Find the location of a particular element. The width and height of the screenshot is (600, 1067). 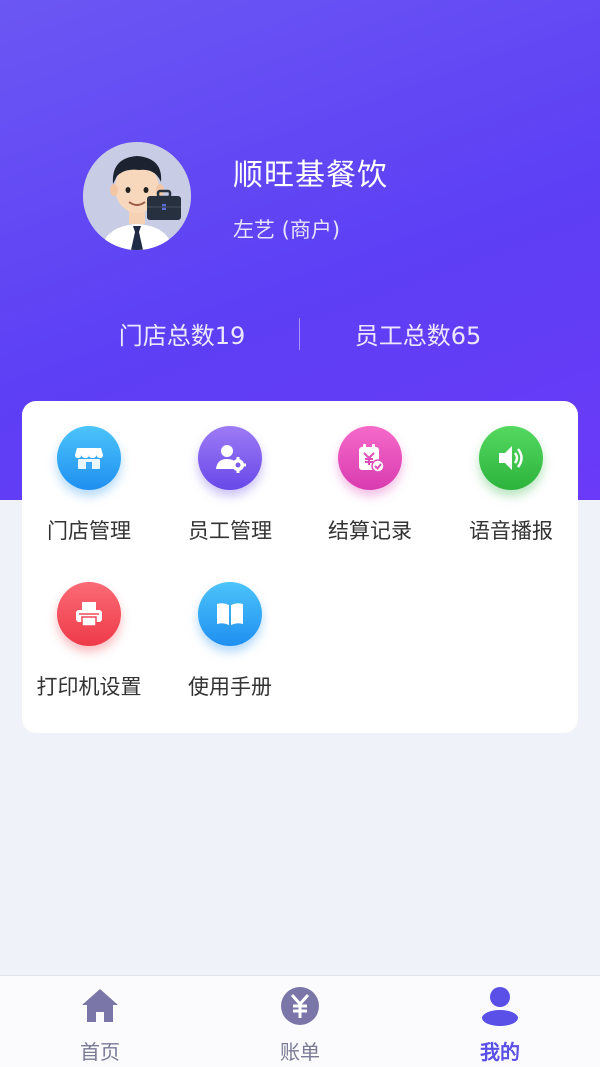

menu-label: 员工管理 is located at coordinates (230, 531).